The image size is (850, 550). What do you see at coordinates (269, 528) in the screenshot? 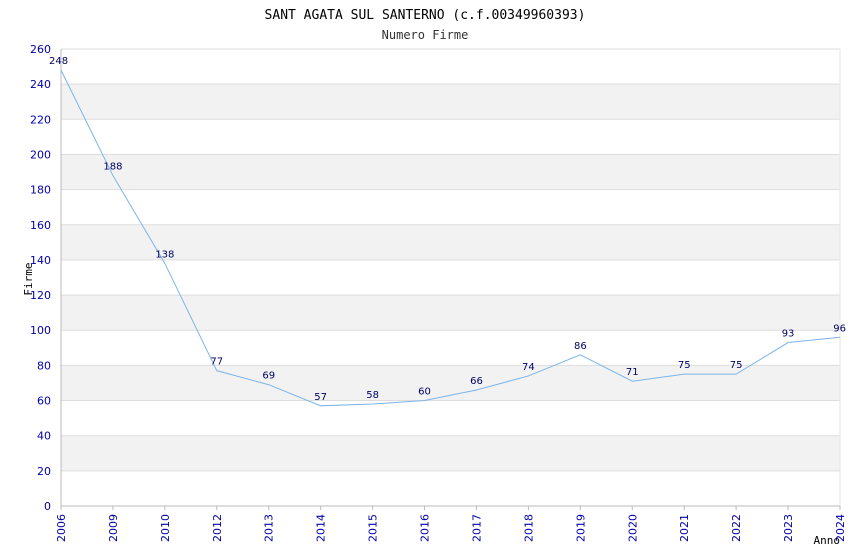
I see `x-tick-label: 2013` at bounding box center [269, 528].